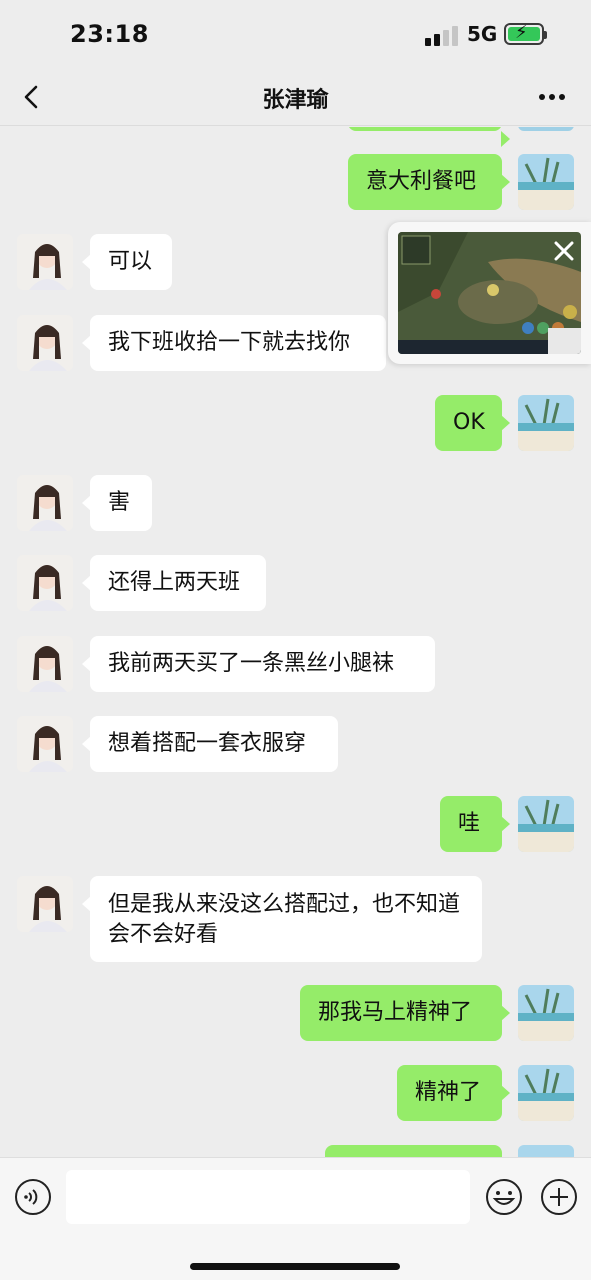  What do you see at coordinates (525, 33) in the screenshot?
I see `battery-icon: ⚡` at bounding box center [525, 33].